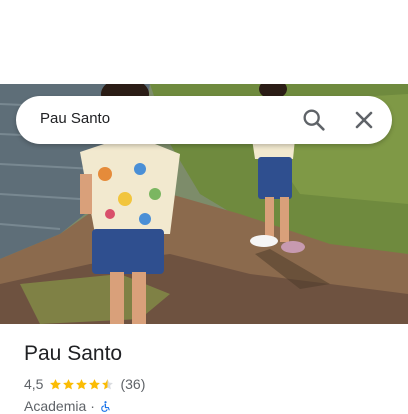 This screenshot has width=408, height=414. Describe the element at coordinates (108, 383) in the screenshot. I see `star-half-icon` at that location.